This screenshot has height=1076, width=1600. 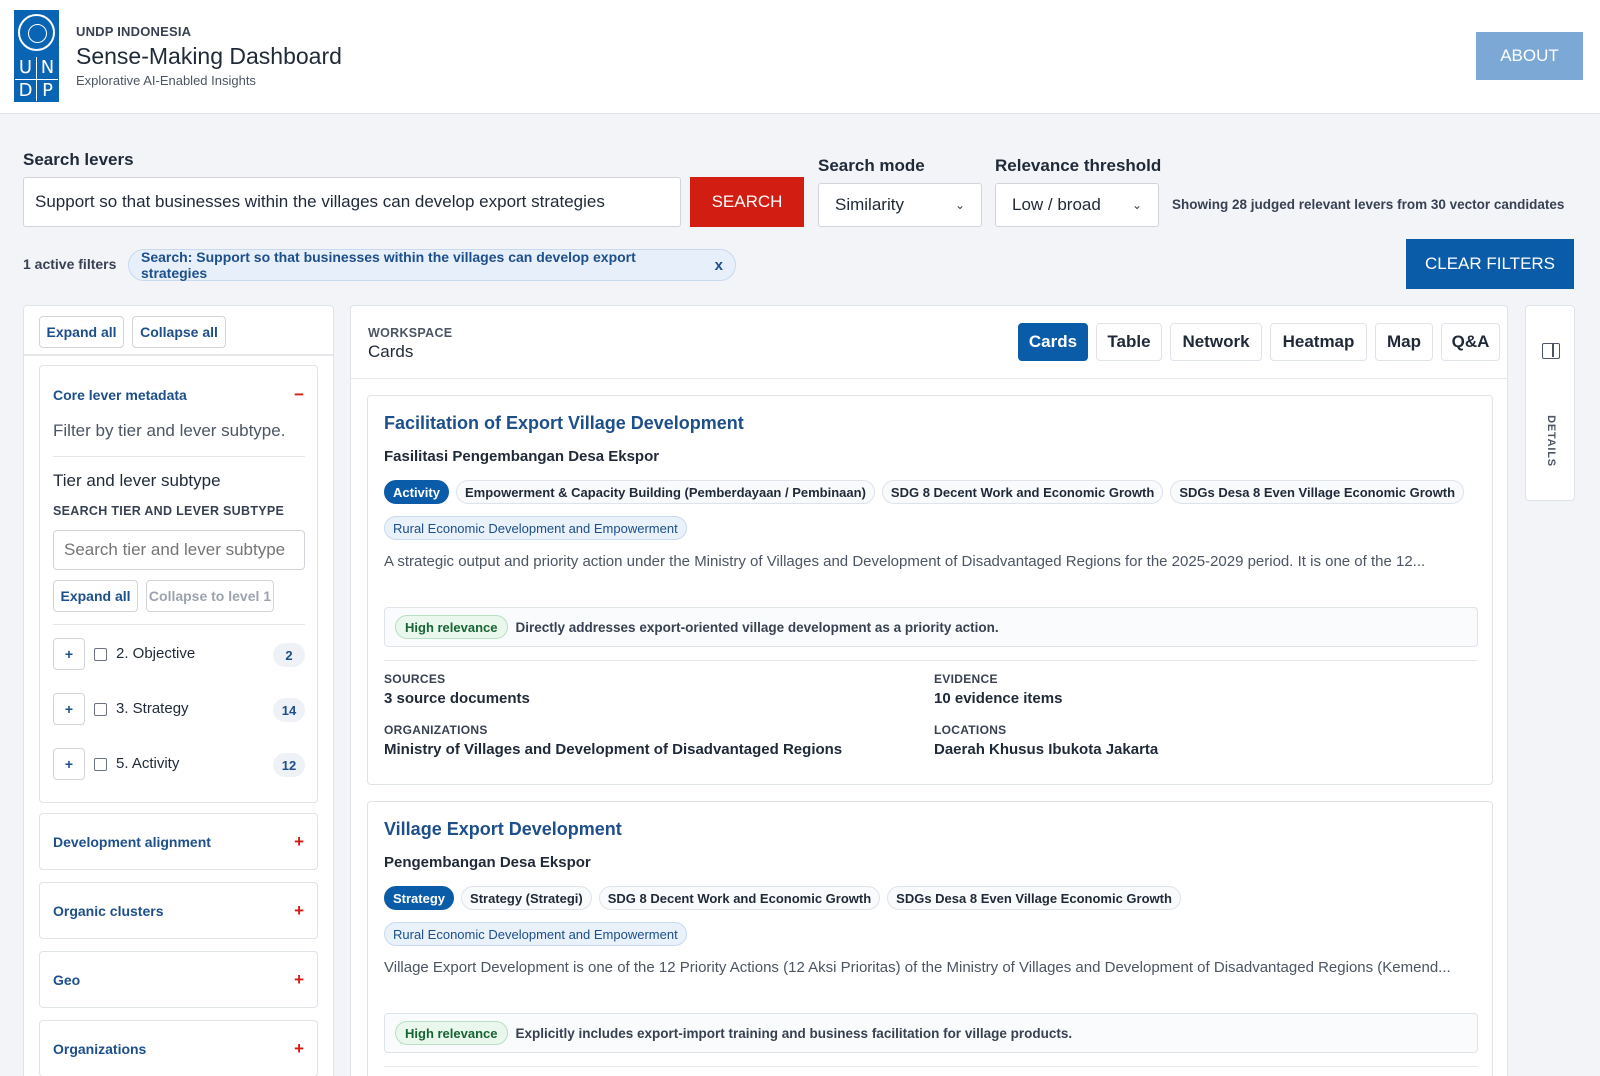 I want to click on search-button: SEARCH, so click(x=747, y=202).